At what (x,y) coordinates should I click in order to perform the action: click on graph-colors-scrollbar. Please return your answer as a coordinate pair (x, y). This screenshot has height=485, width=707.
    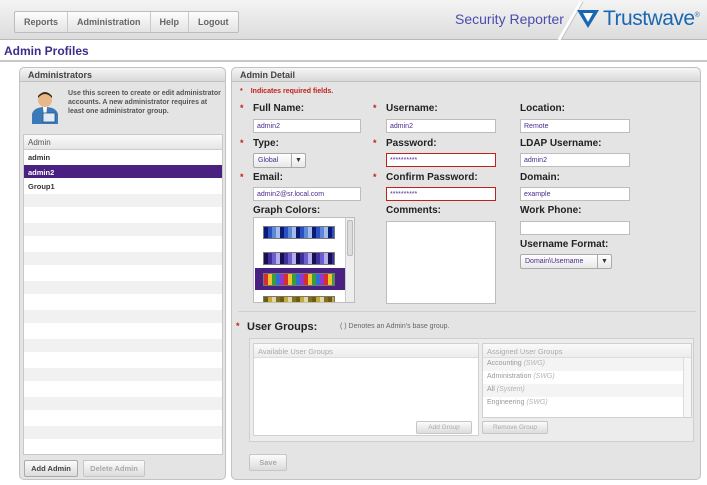
    Looking at the image, I should click on (349, 260).